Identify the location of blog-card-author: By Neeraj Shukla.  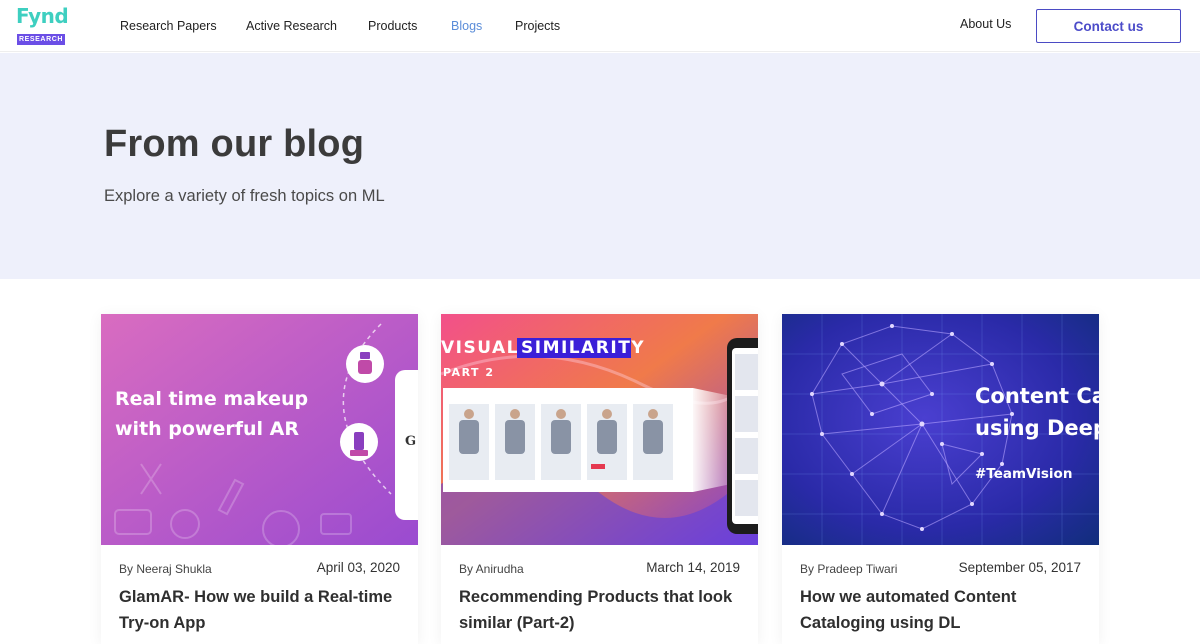
(165, 569).